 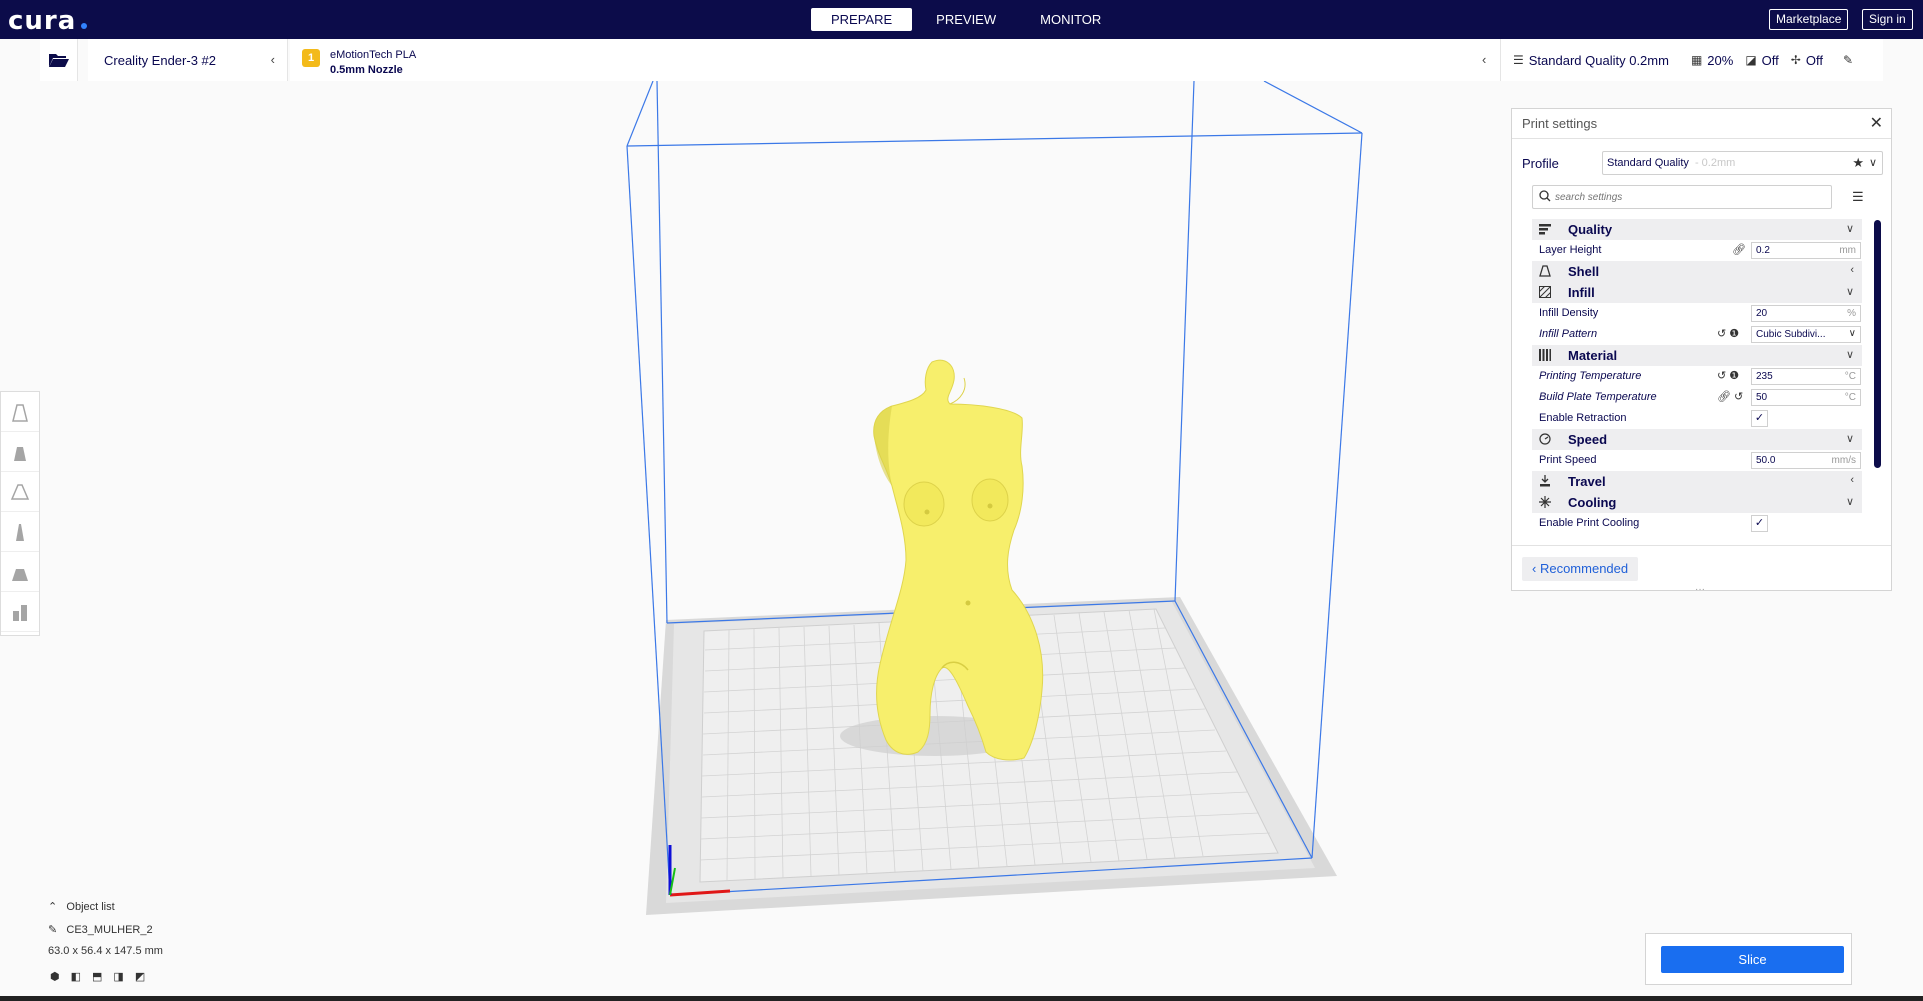 I want to click on adhesion-summary: ✢ Off, so click(x=1806, y=60).